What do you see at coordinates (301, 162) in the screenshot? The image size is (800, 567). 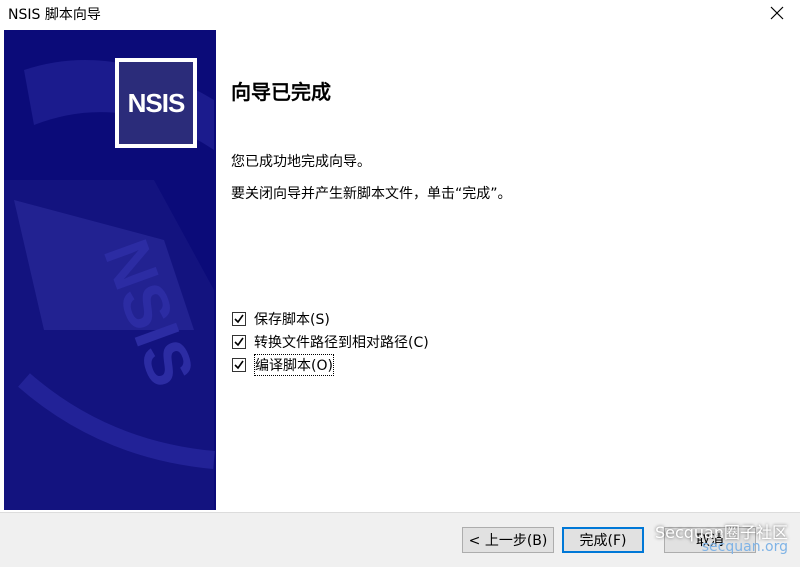 I see `info-line-1: 您已成功地完成向导。` at bounding box center [301, 162].